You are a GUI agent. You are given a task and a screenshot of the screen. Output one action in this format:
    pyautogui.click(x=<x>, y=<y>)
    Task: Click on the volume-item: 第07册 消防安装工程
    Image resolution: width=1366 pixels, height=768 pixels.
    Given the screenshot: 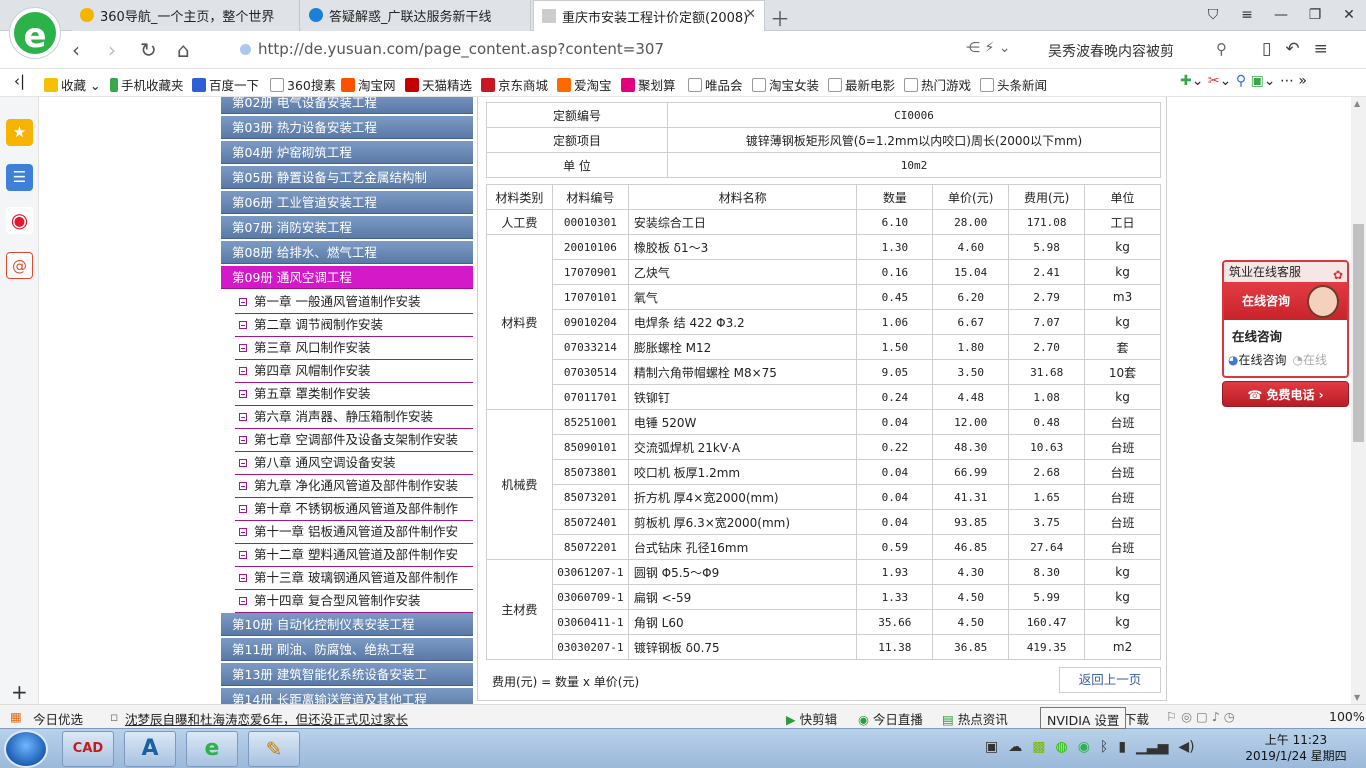 What is the action you would take?
    pyautogui.click(x=347, y=227)
    